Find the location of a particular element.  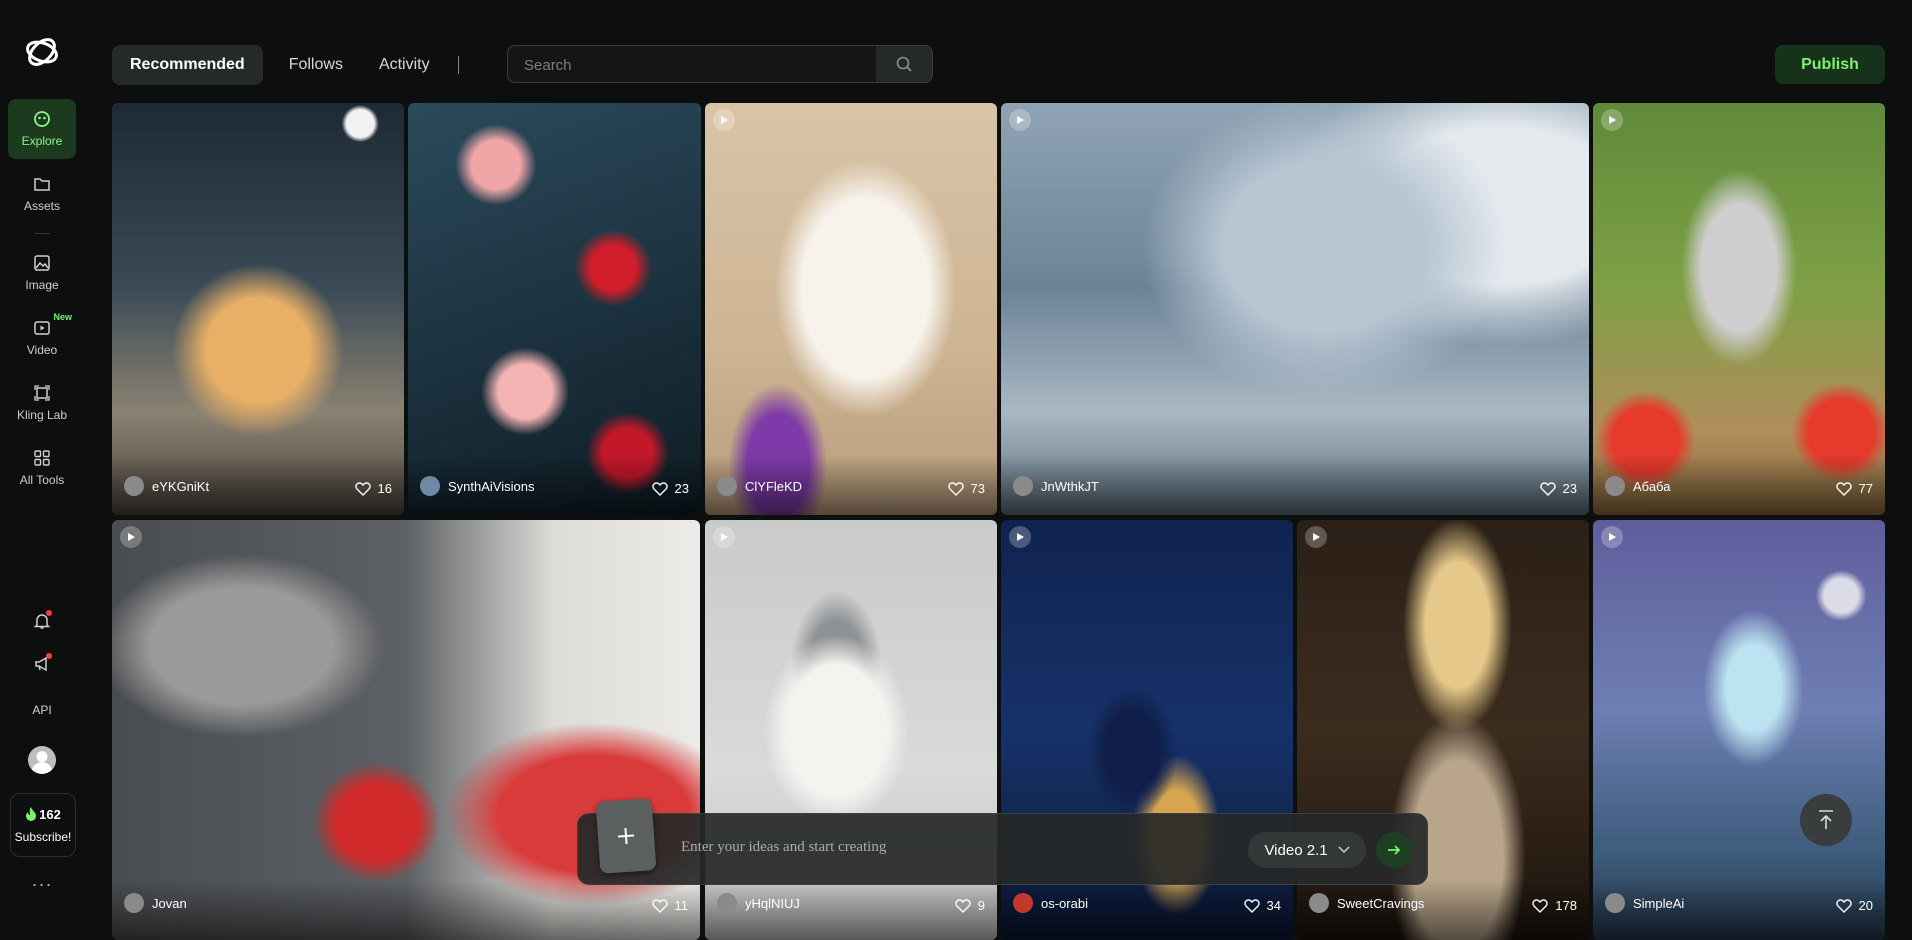

card-author: JnWthkJT is located at coordinates (1056, 486).